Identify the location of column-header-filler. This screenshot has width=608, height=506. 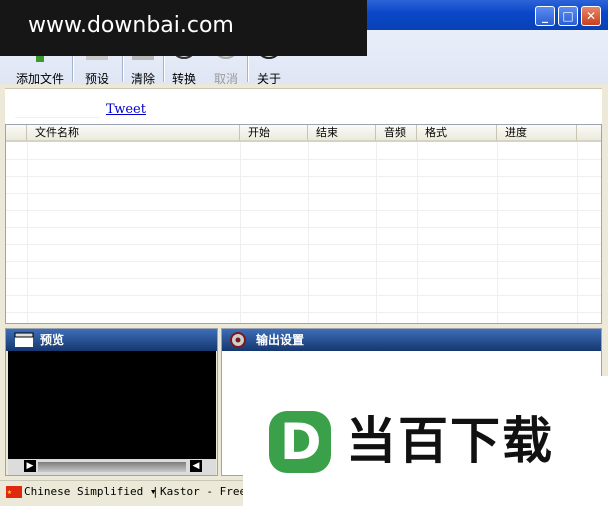
(589, 133).